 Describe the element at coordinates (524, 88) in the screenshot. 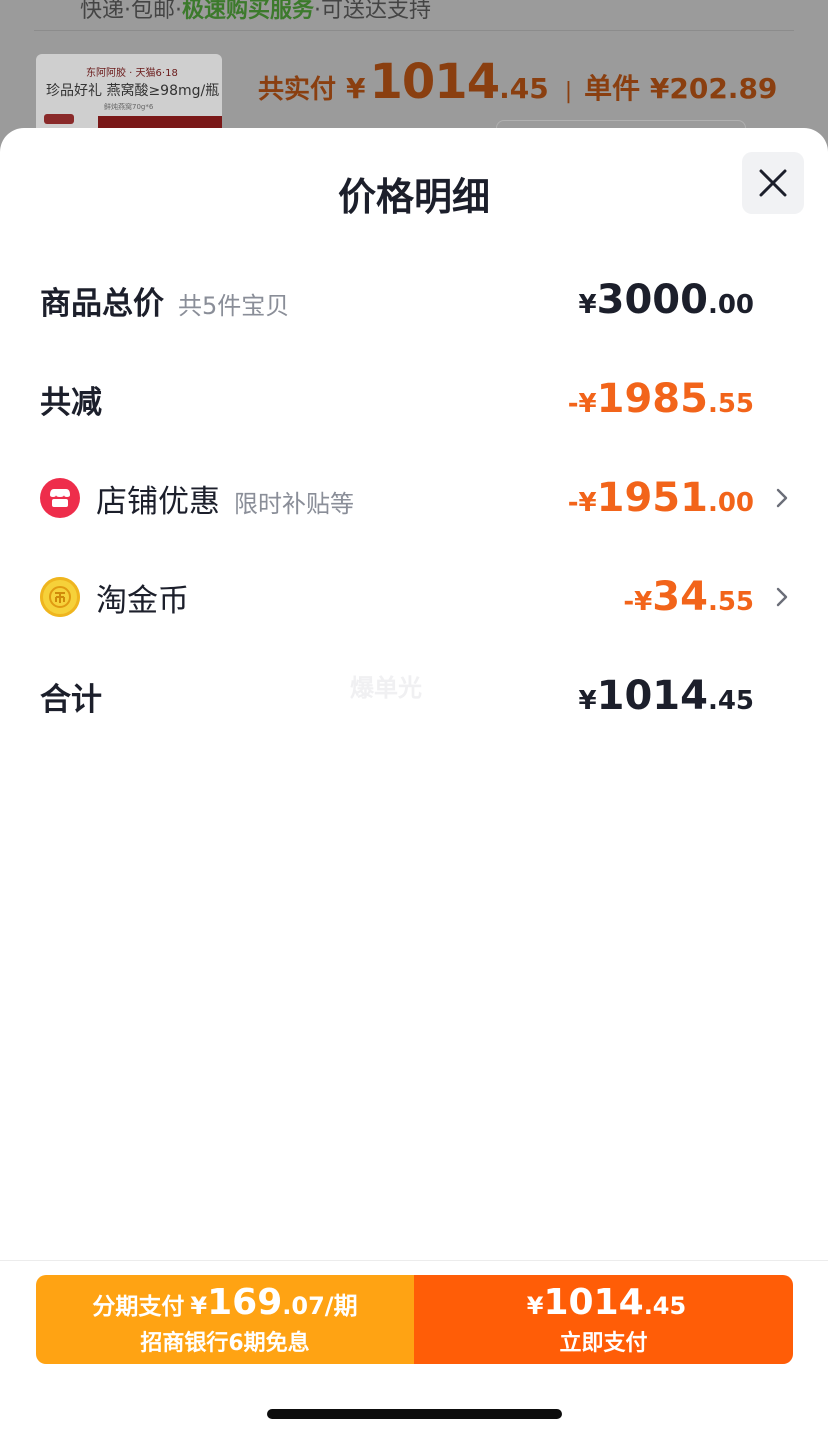

I see `total-paid-dec: .45` at that location.